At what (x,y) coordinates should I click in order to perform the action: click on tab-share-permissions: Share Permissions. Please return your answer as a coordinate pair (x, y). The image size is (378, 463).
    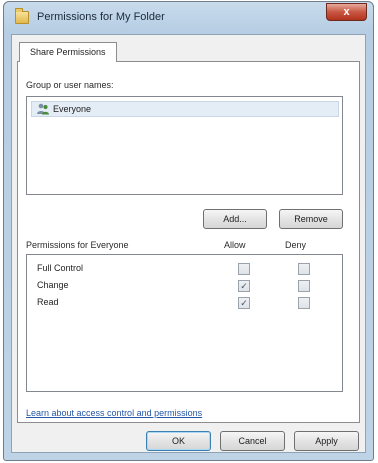
    Looking at the image, I should click on (68, 52).